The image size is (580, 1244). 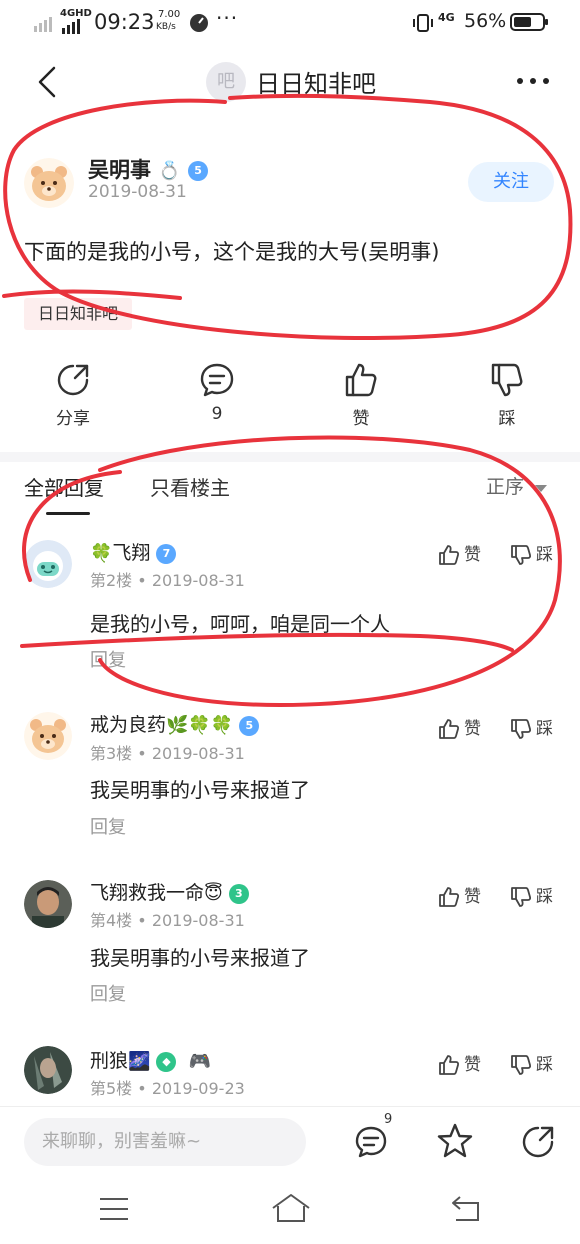 What do you see at coordinates (316, 81) in the screenshot?
I see `page-title: 日日知非吧` at bounding box center [316, 81].